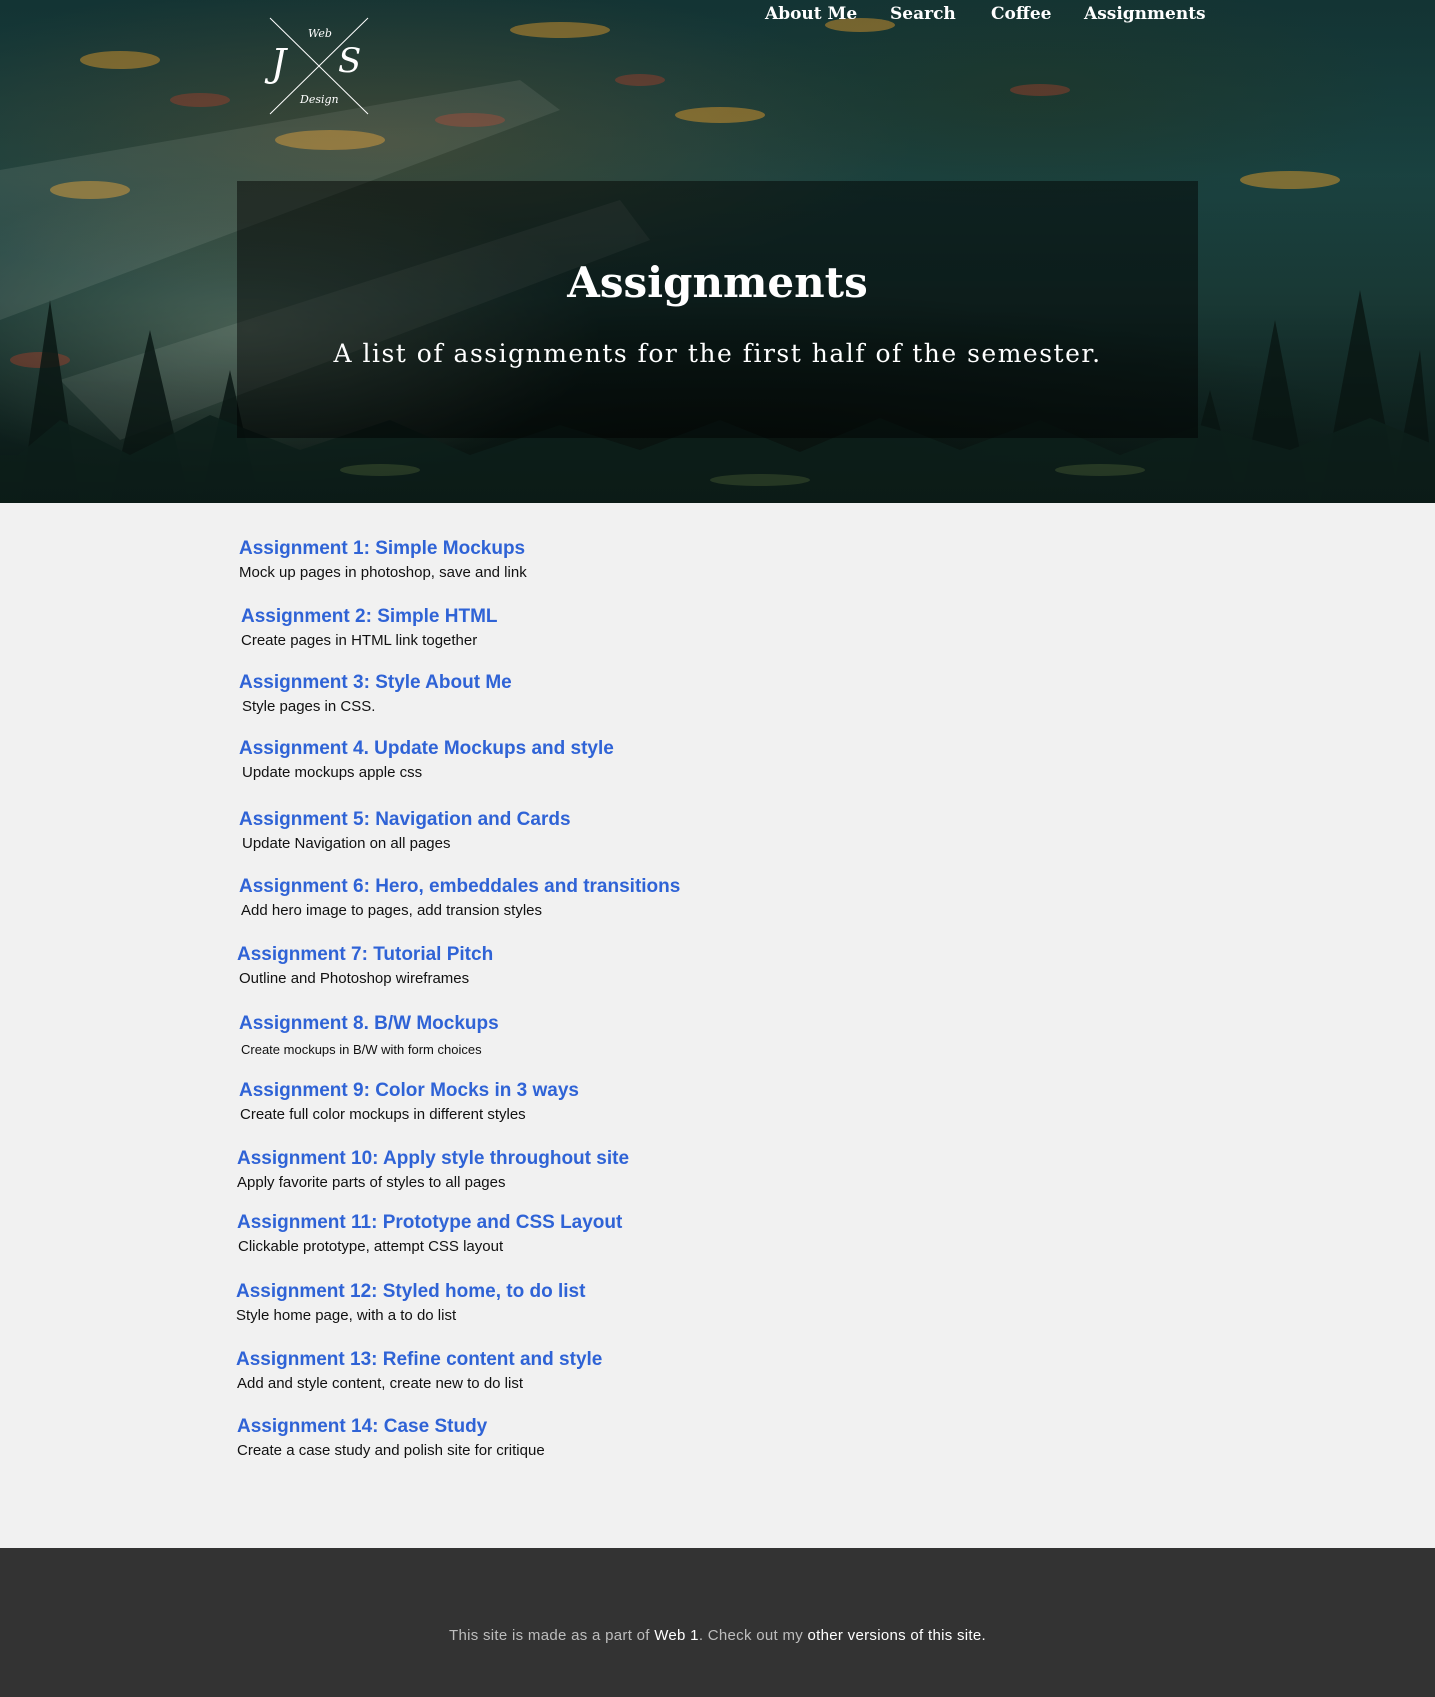  I want to click on assignment-description: Outline and Photoshop wireframes, so click(354, 978).